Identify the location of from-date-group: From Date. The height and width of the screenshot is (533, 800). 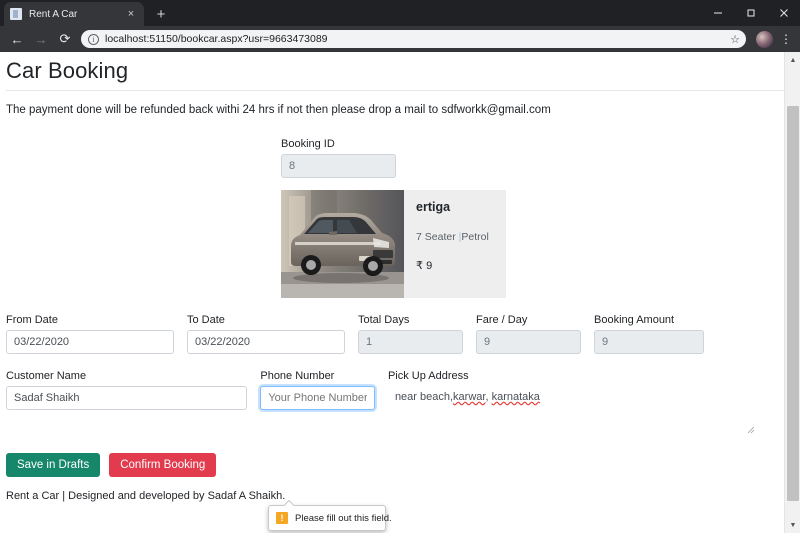
(90, 334).